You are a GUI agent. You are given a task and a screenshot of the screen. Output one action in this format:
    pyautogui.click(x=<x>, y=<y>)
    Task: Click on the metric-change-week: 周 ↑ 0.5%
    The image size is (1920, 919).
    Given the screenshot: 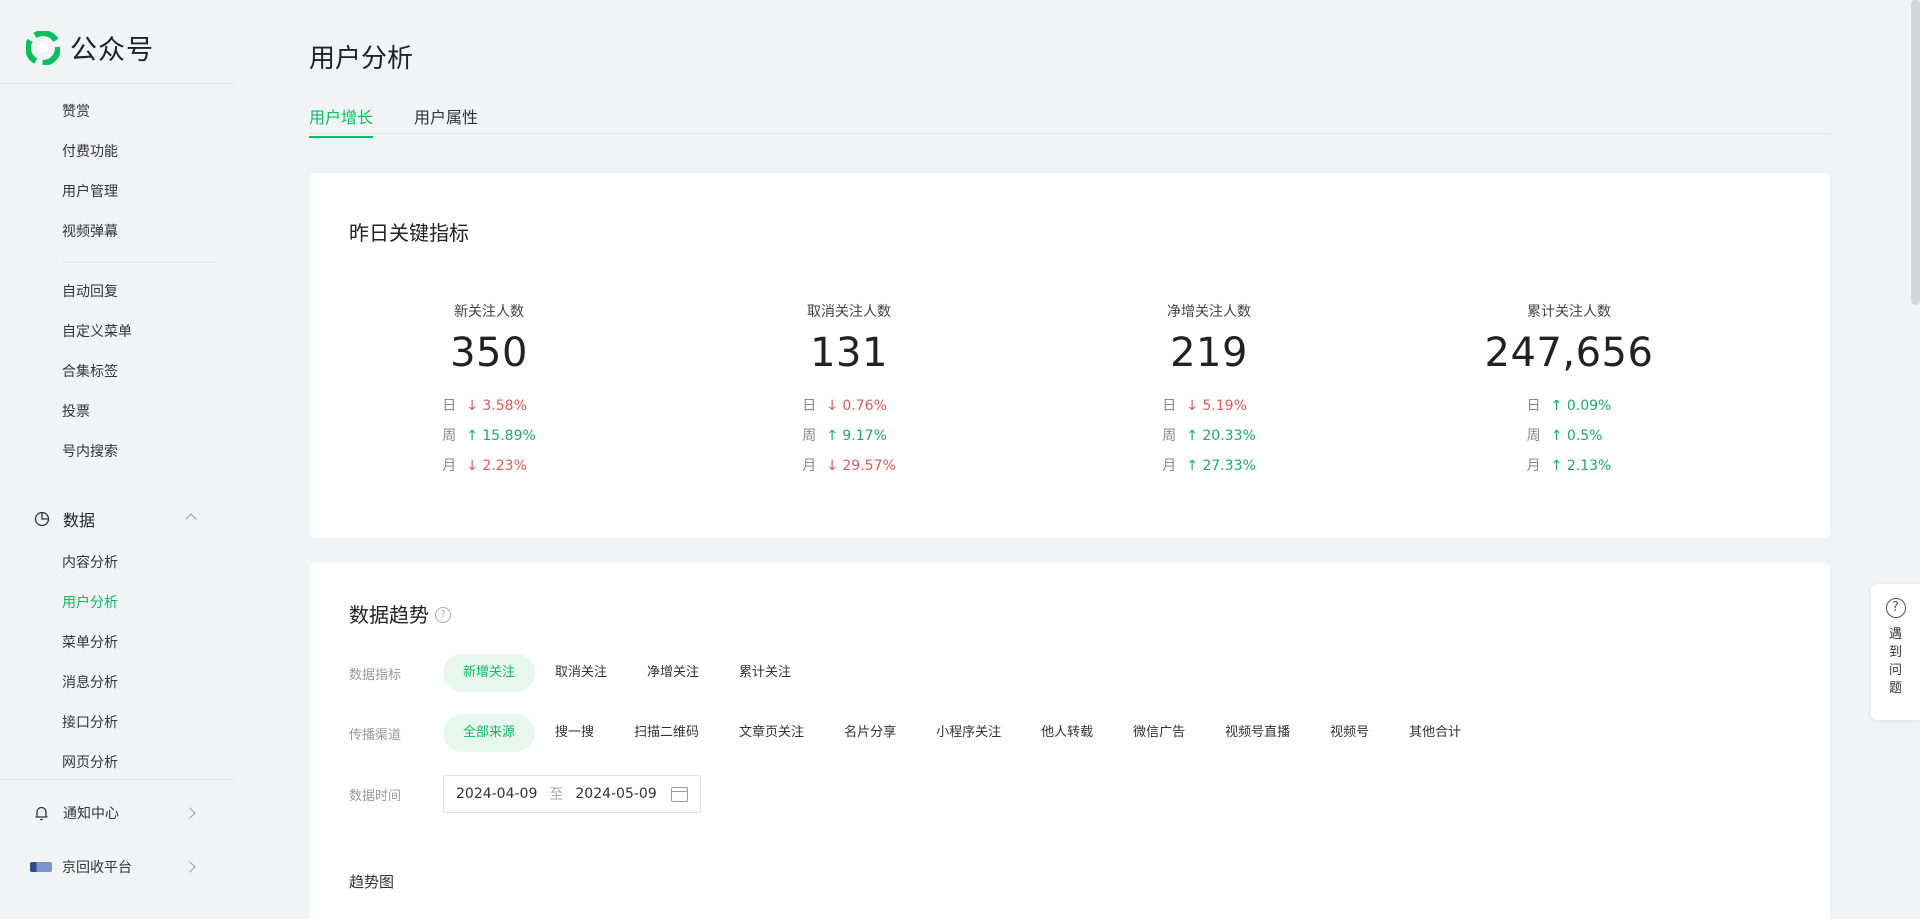 What is the action you would take?
    pyautogui.click(x=1564, y=436)
    